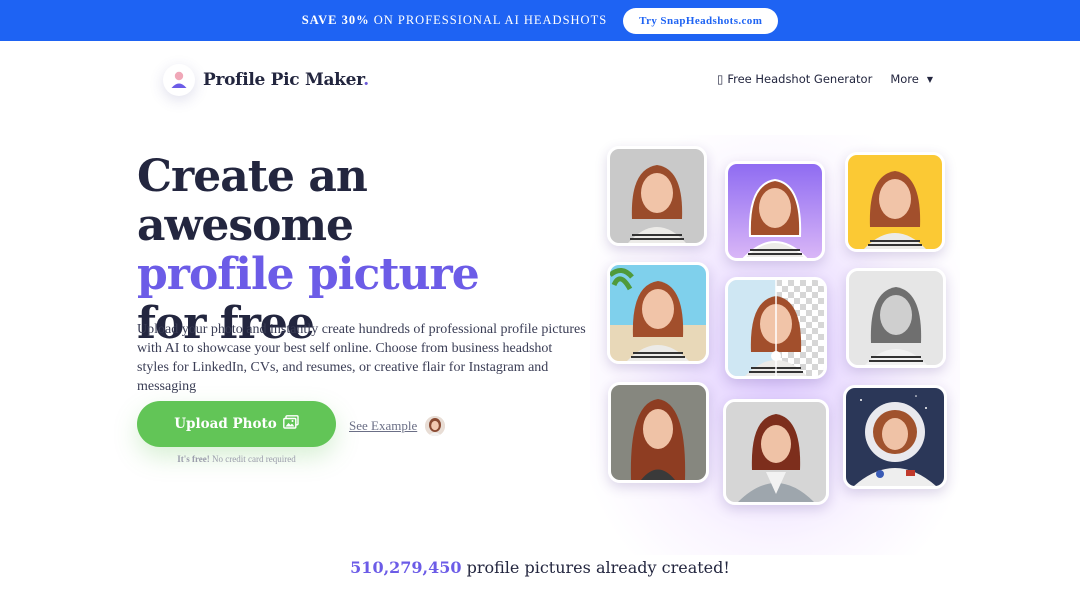 The height and width of the screenshot is (608, 1080). What do you see at coordinates (252, 459) in the screenshot?
I see `free-note-text: No credit card required` at bounding box center [252, 459].